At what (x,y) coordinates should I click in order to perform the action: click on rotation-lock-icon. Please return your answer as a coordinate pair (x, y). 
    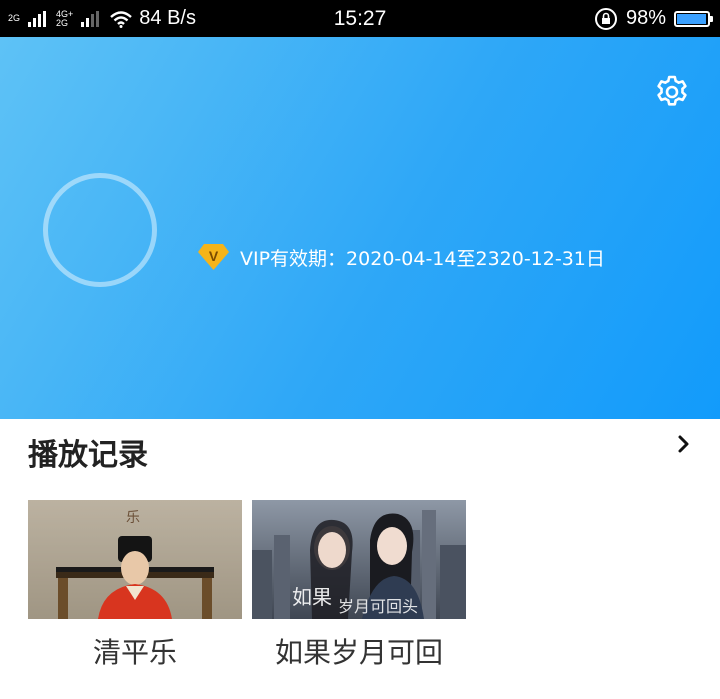
    Looking at the image, I should click on (605, 18).